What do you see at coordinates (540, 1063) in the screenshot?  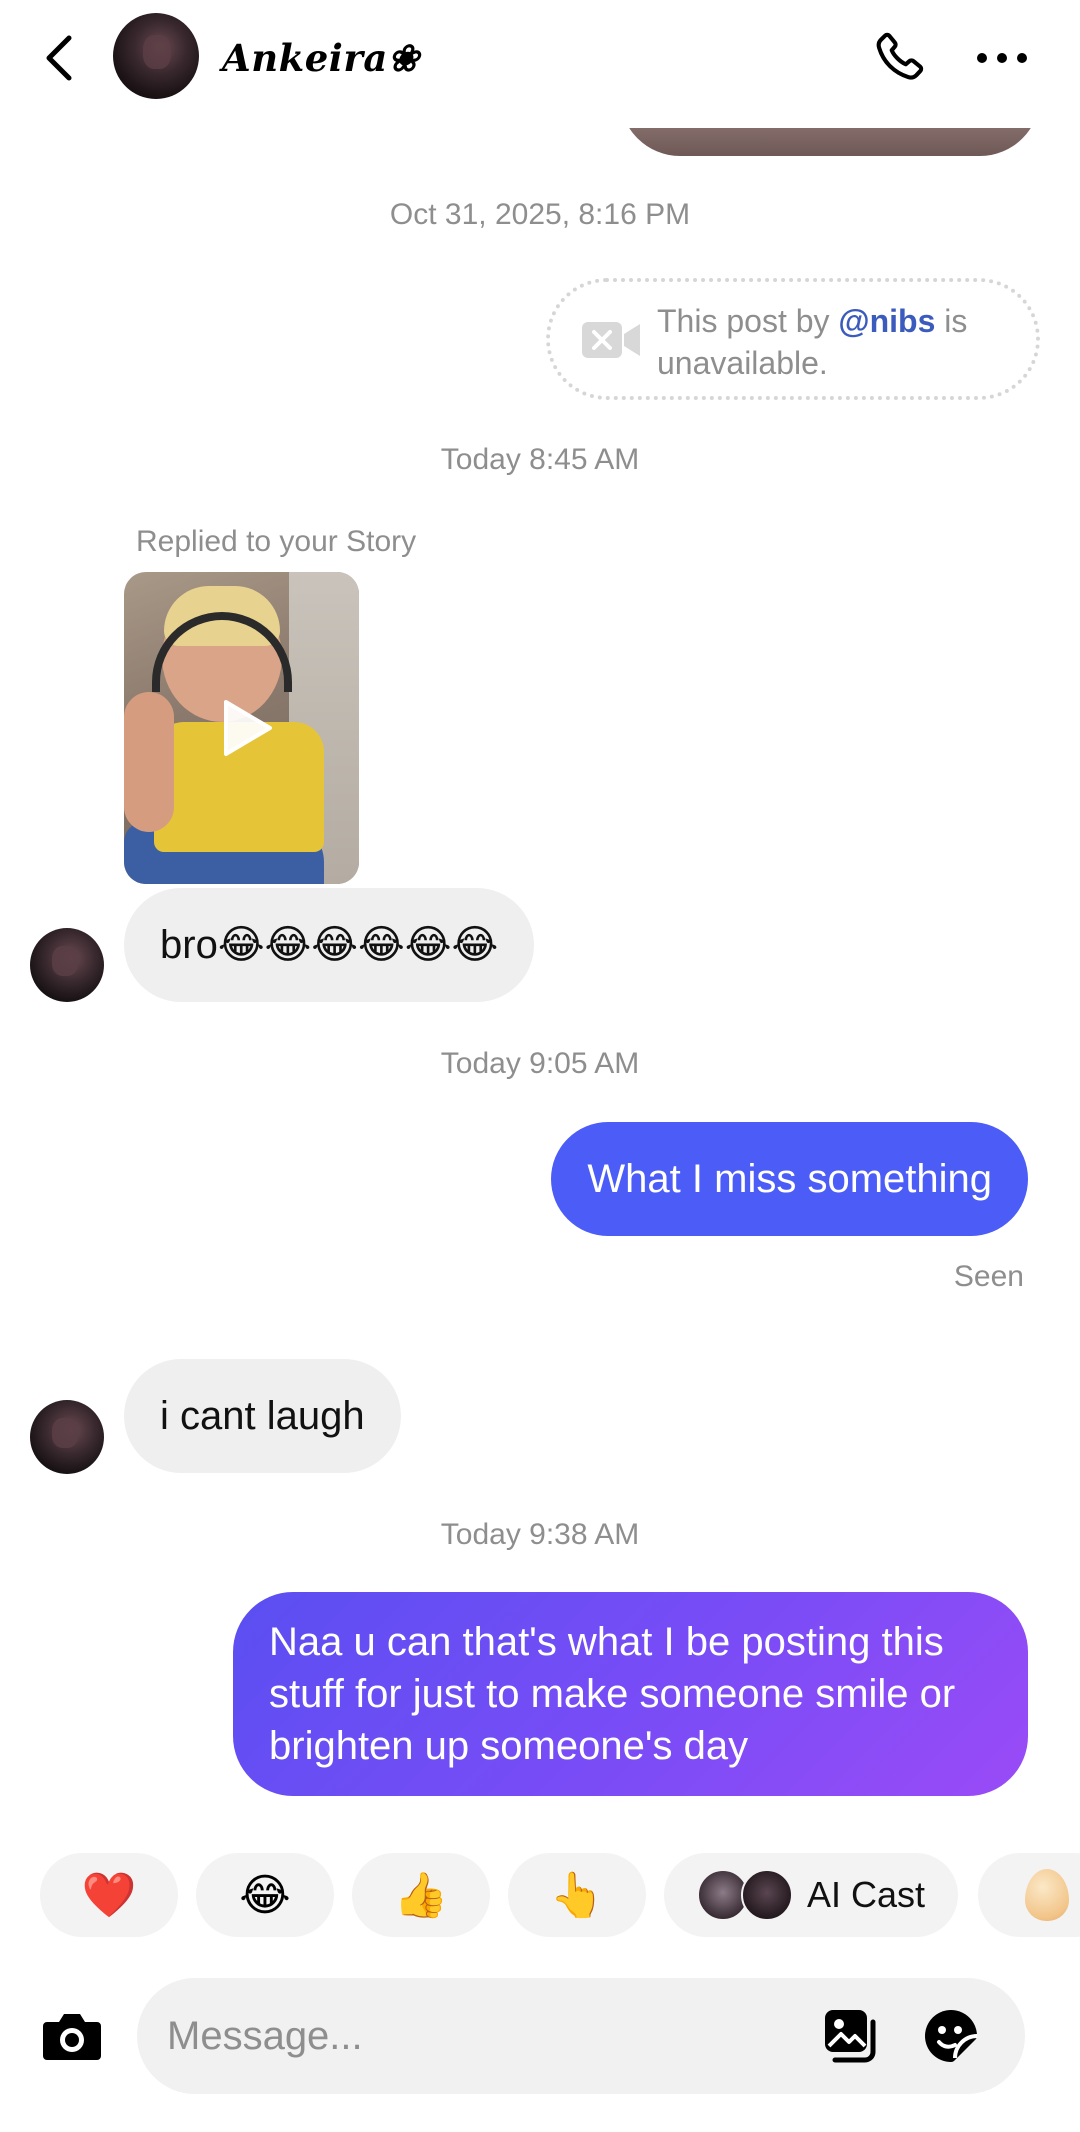 I see `timestamp: Today 9:05 AM` at bounding box center [540, 1063].